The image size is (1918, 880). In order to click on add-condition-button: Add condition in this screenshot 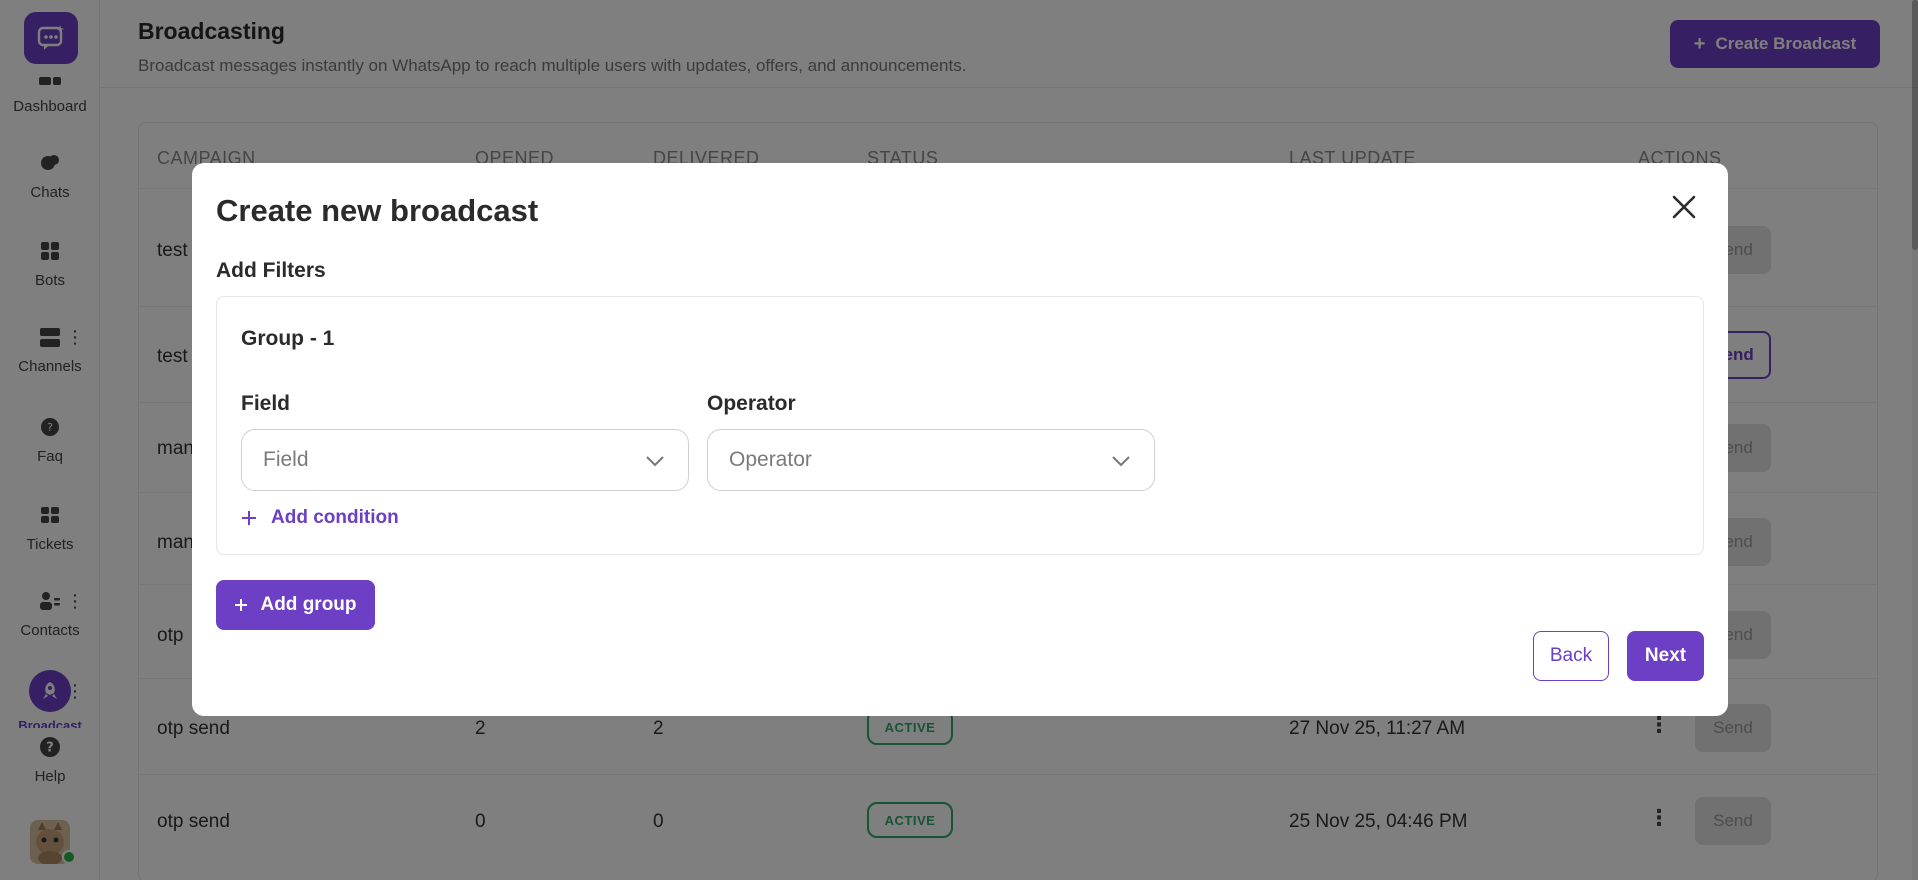, I will do `click(320, 518)`.